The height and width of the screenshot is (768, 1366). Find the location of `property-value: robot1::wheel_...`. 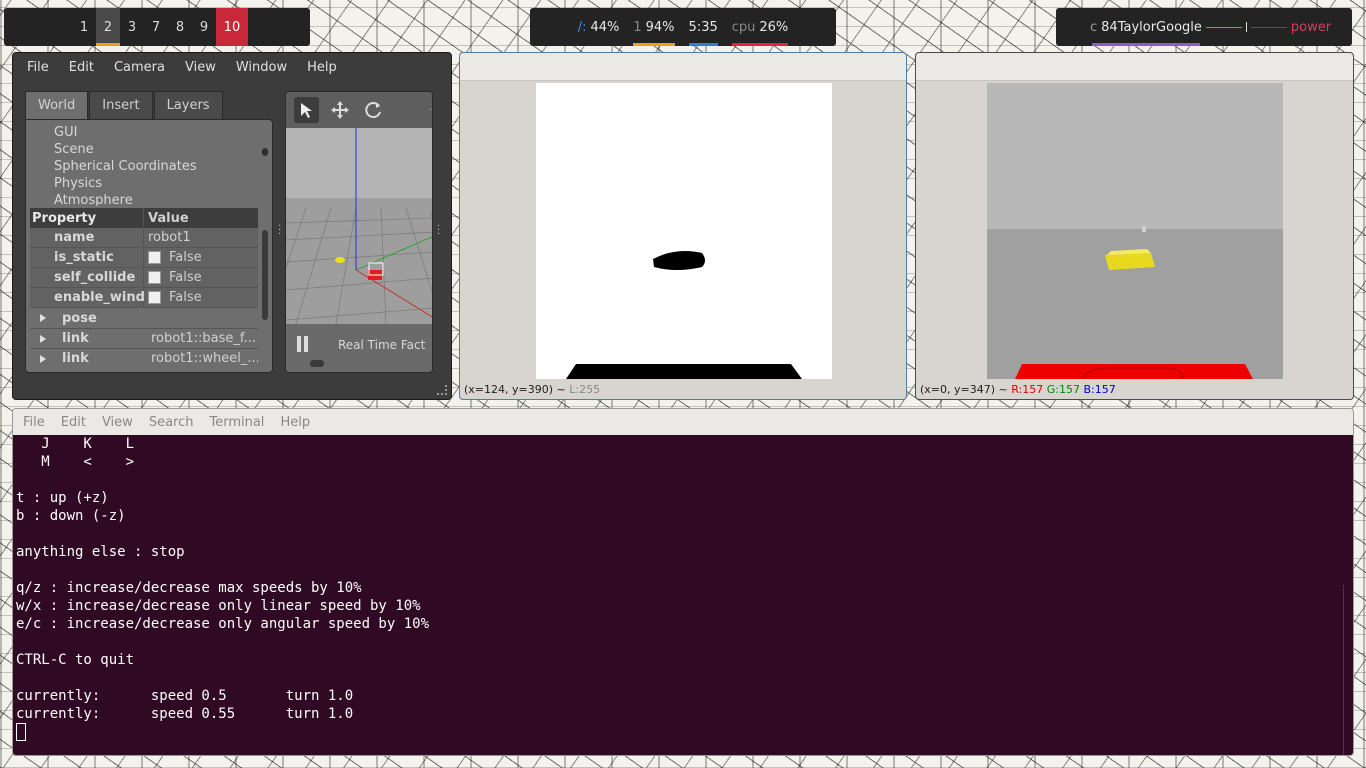

property-value: robot1::wheel_... is located at coordinates (204, 358).